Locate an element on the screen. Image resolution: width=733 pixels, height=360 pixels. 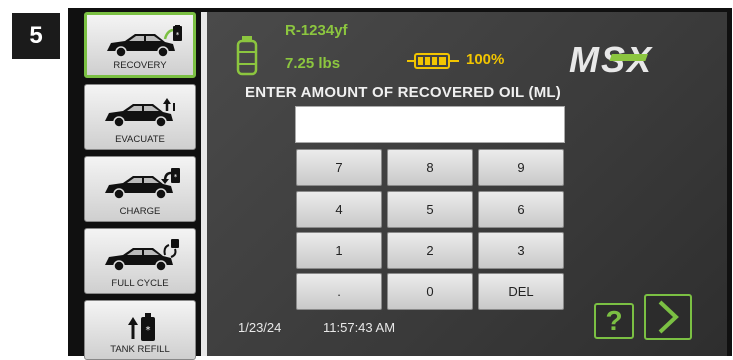
key-0: 0 is located at coordinates (430, 291).